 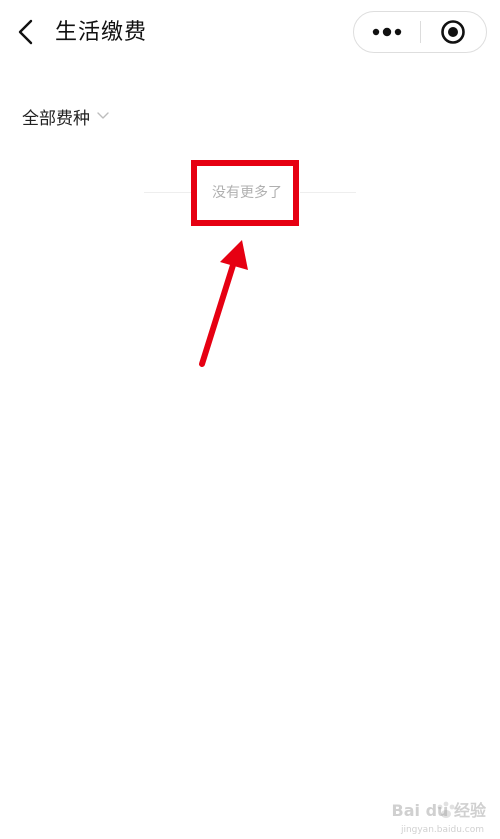 I want to click on watermark-url: jingyan.baidu.com, so click(x=442, y=830).